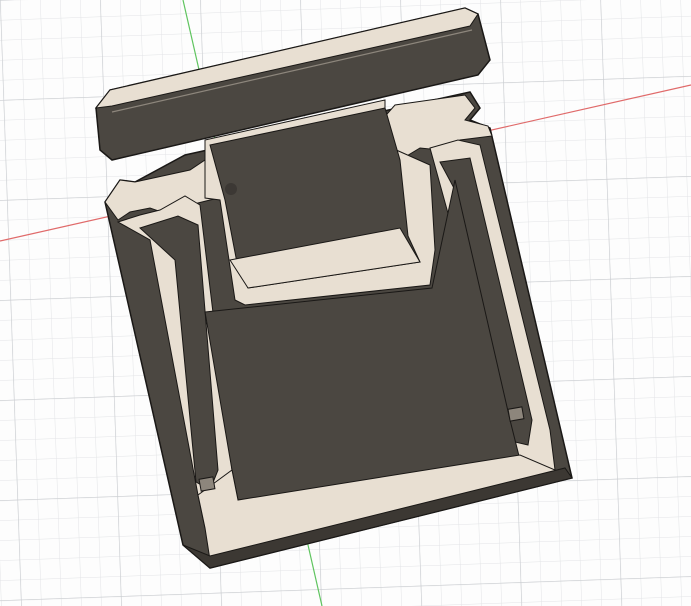  What do you see at coordinates (207, 484) in the screenshot?
I see `left-notch` at bounding box center [207, 484].